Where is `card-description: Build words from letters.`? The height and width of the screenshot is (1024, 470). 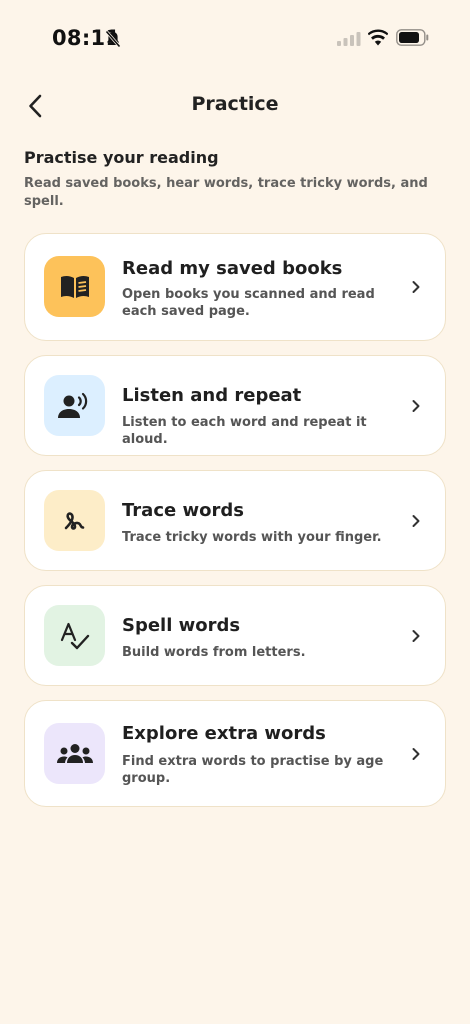 card-description: Build words from letters. is located at coordinates (214, 652).